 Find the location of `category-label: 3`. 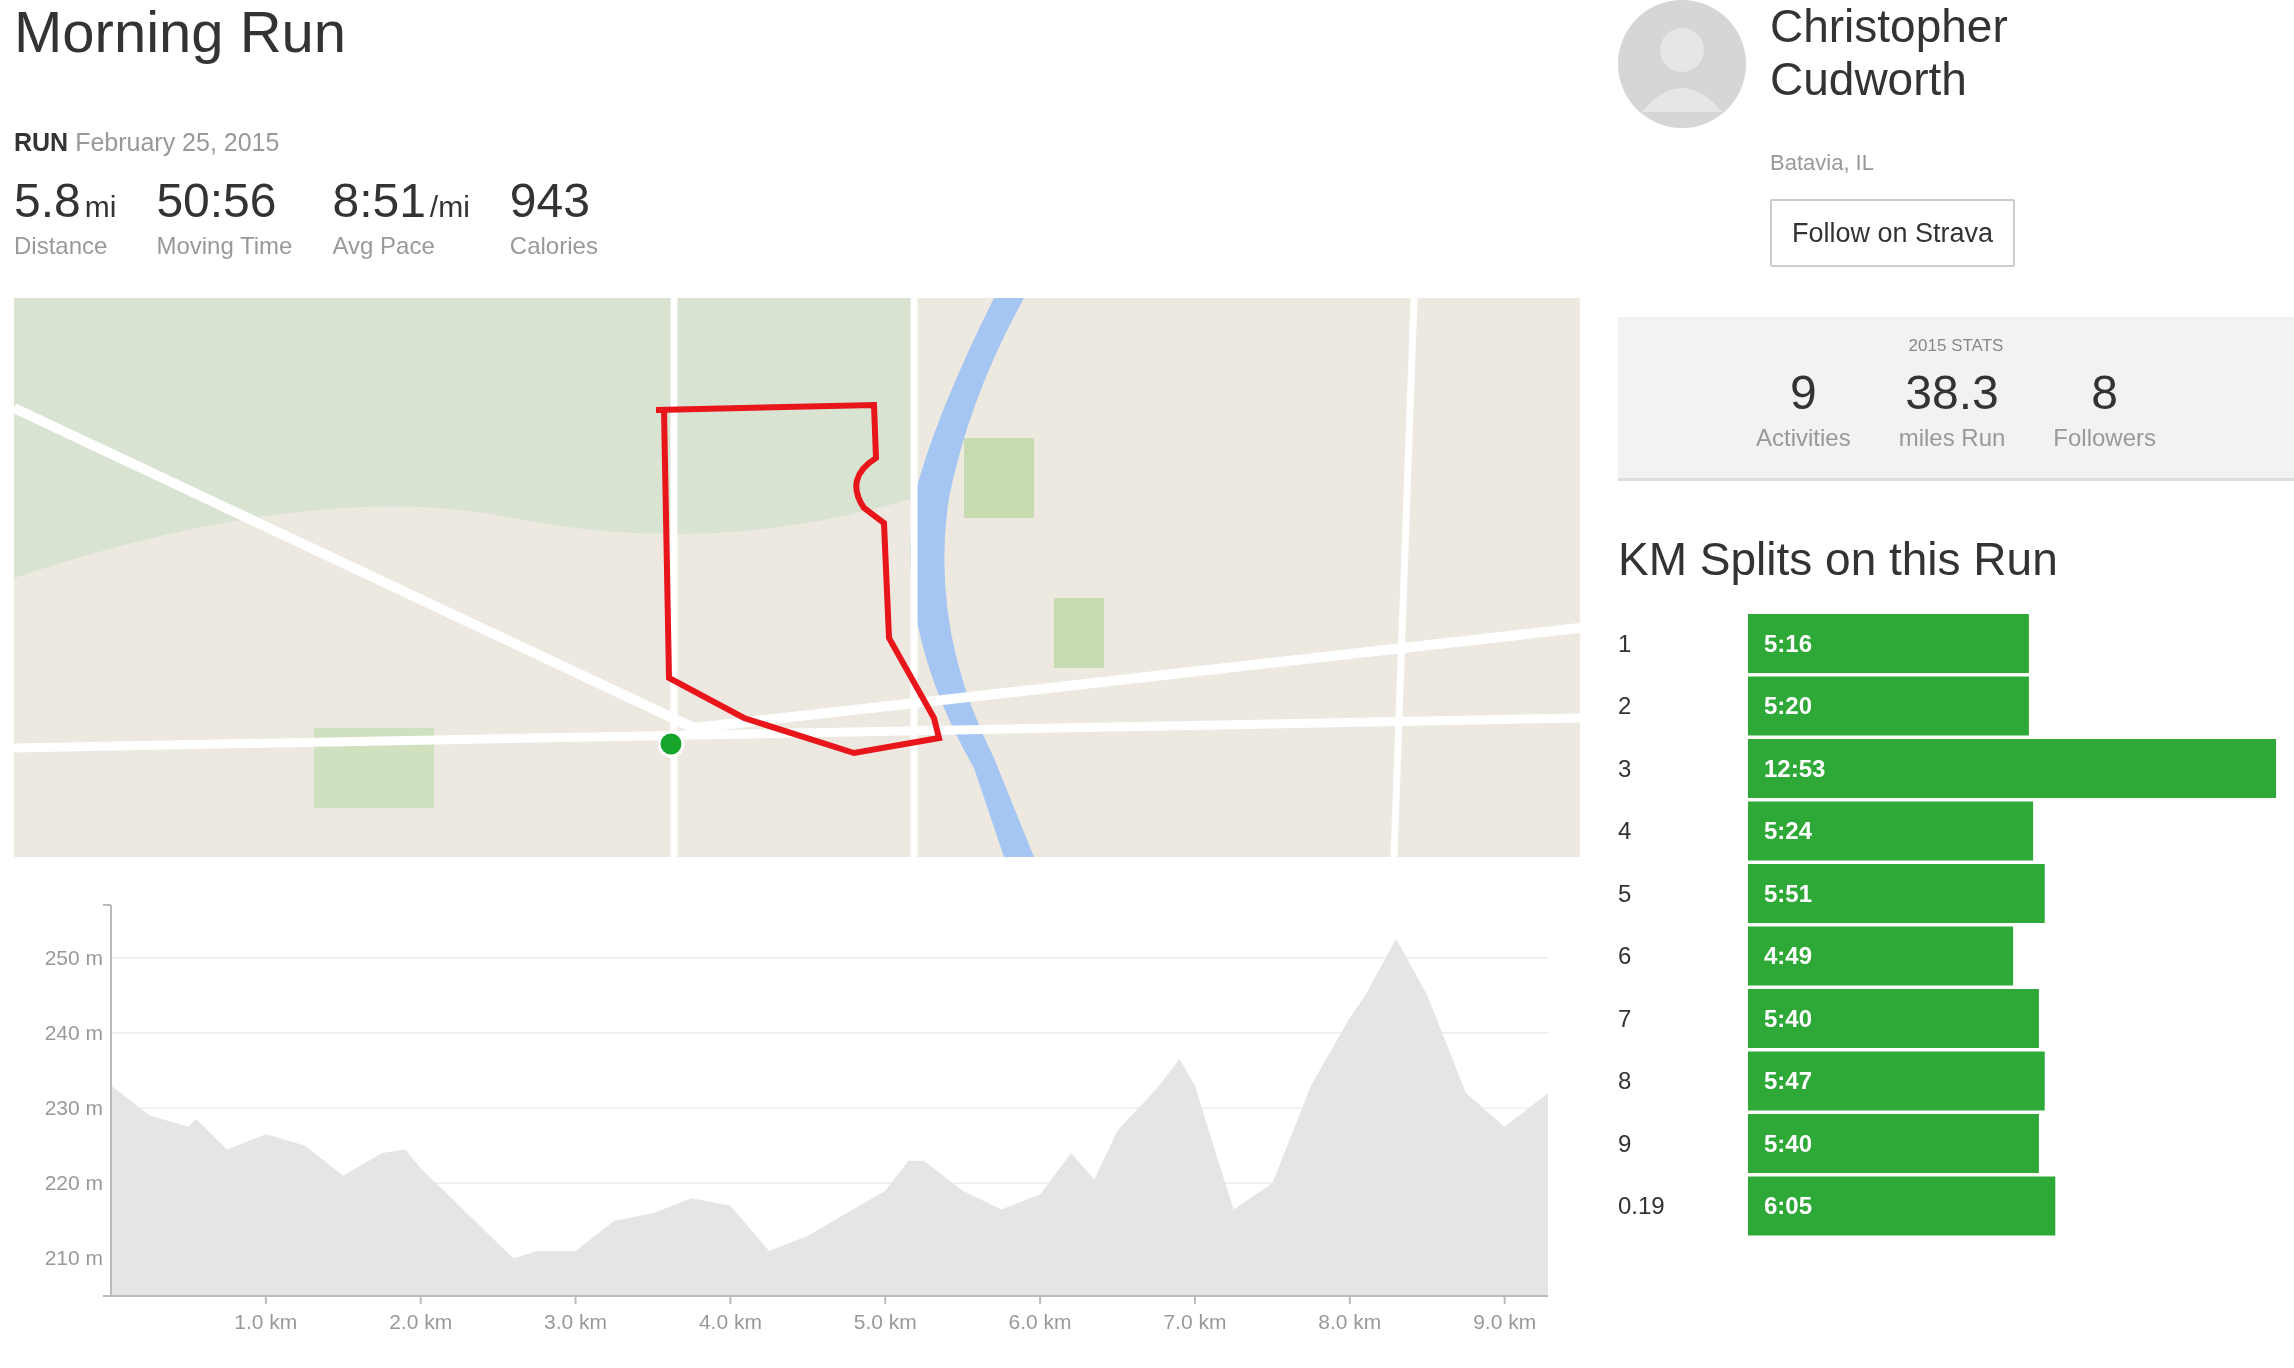

category-label: 3 is located at coordinates (1625, 768).